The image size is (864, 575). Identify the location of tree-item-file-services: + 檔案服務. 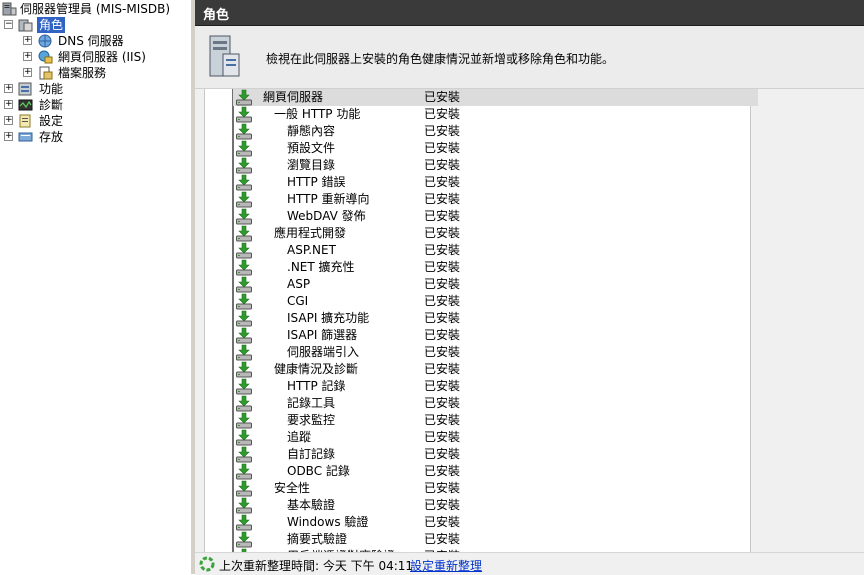
(95, 73).